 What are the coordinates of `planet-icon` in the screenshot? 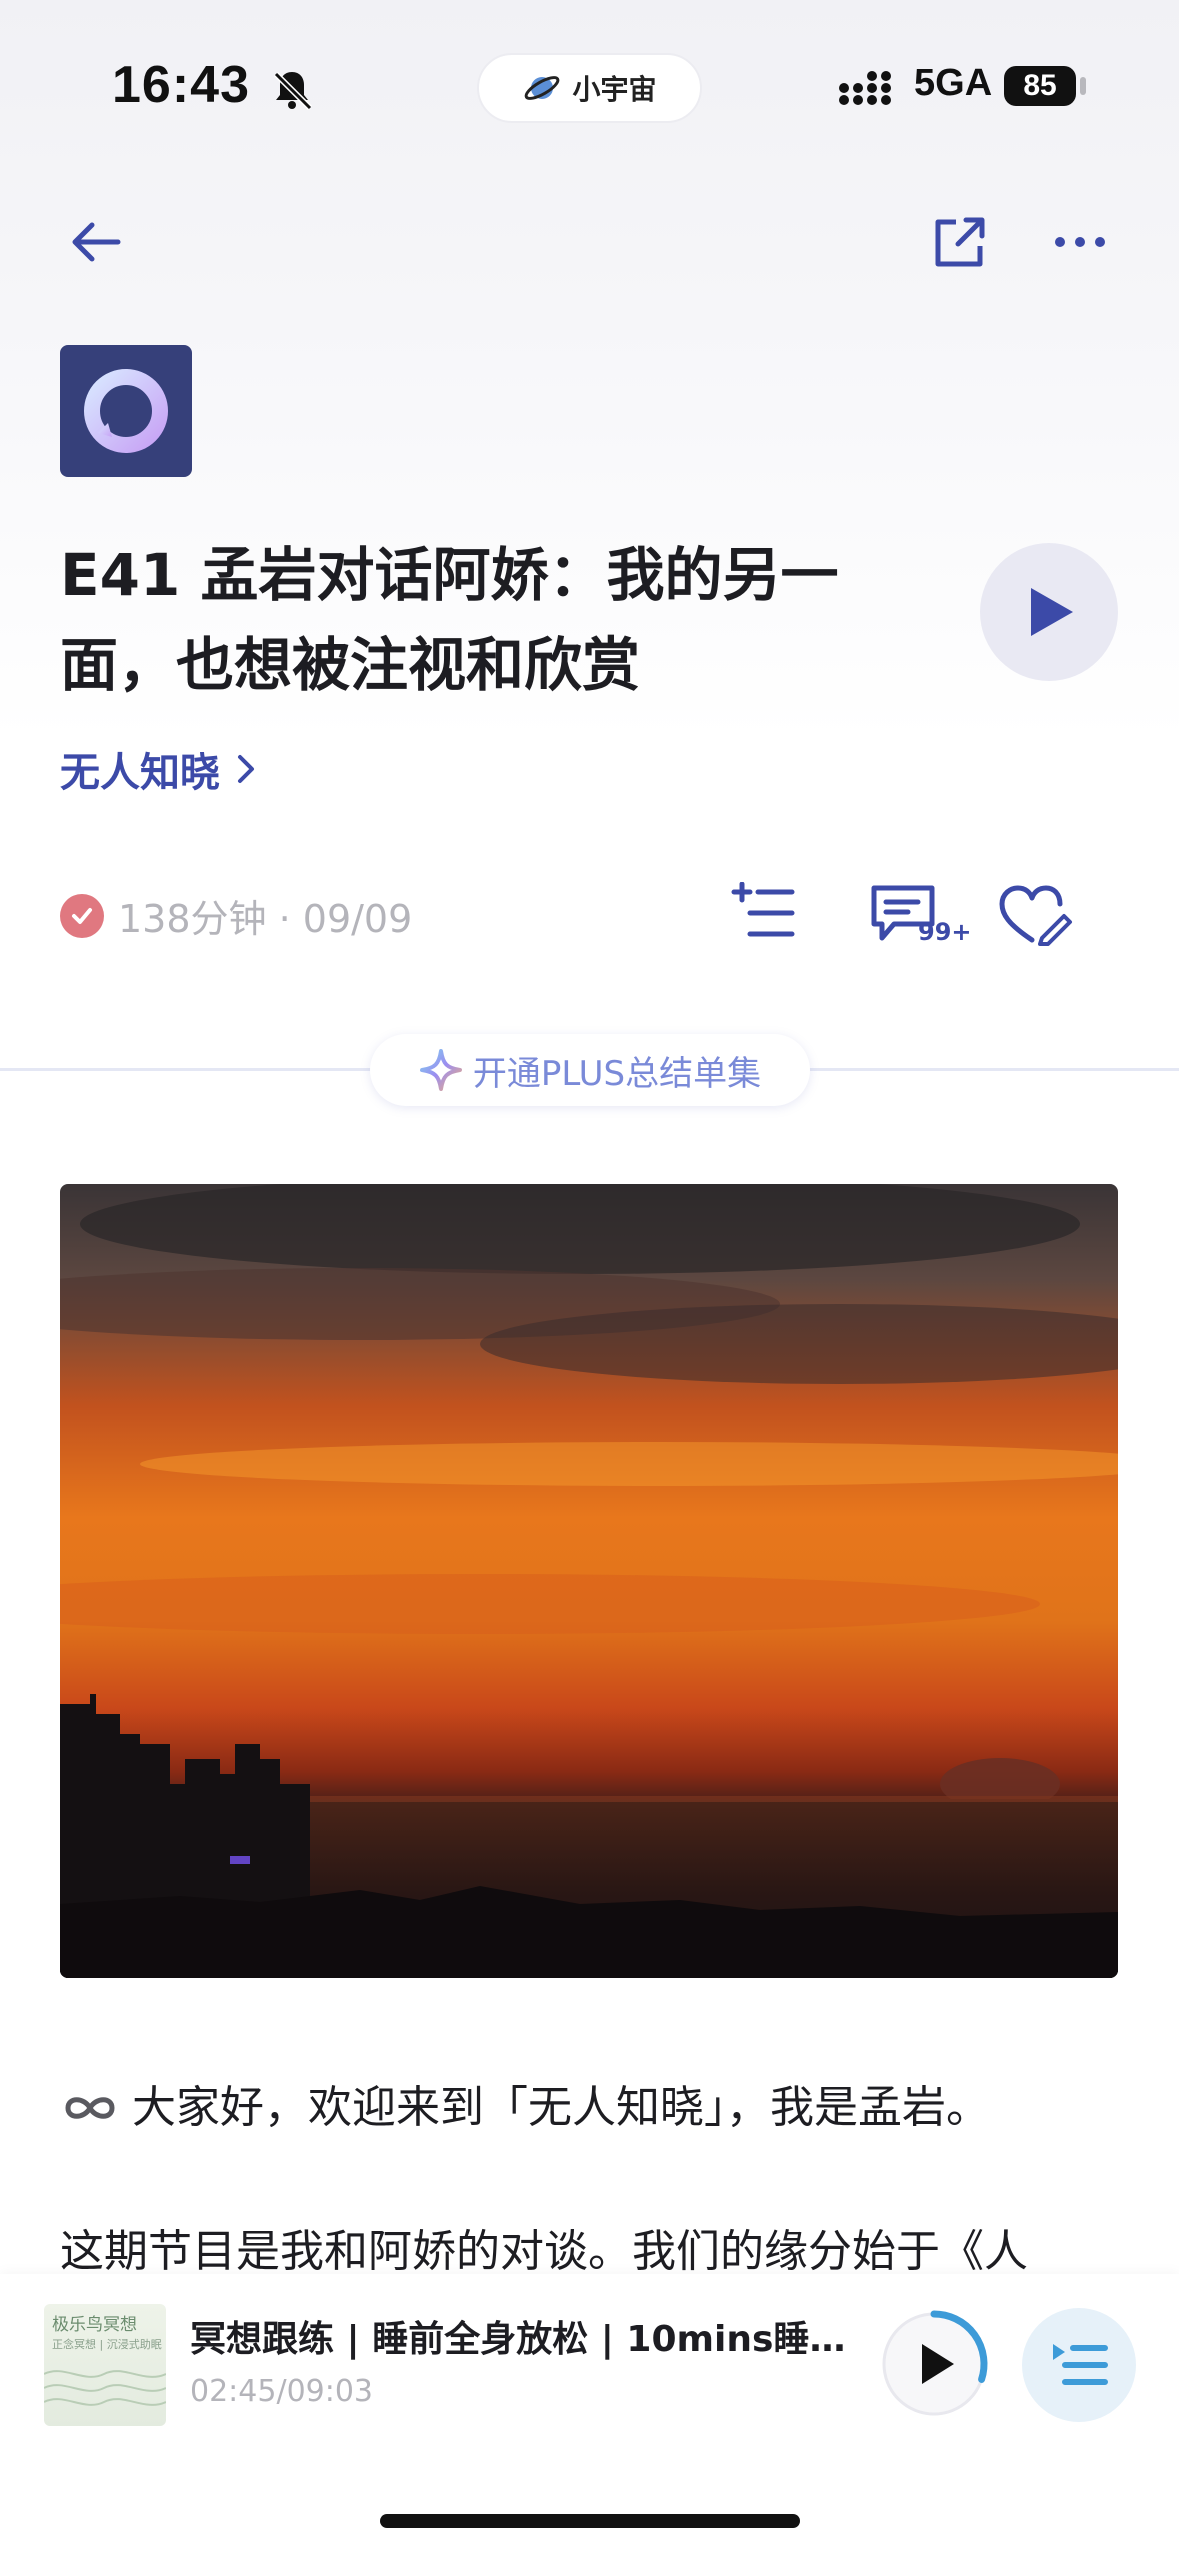 It's located at (542, 88).